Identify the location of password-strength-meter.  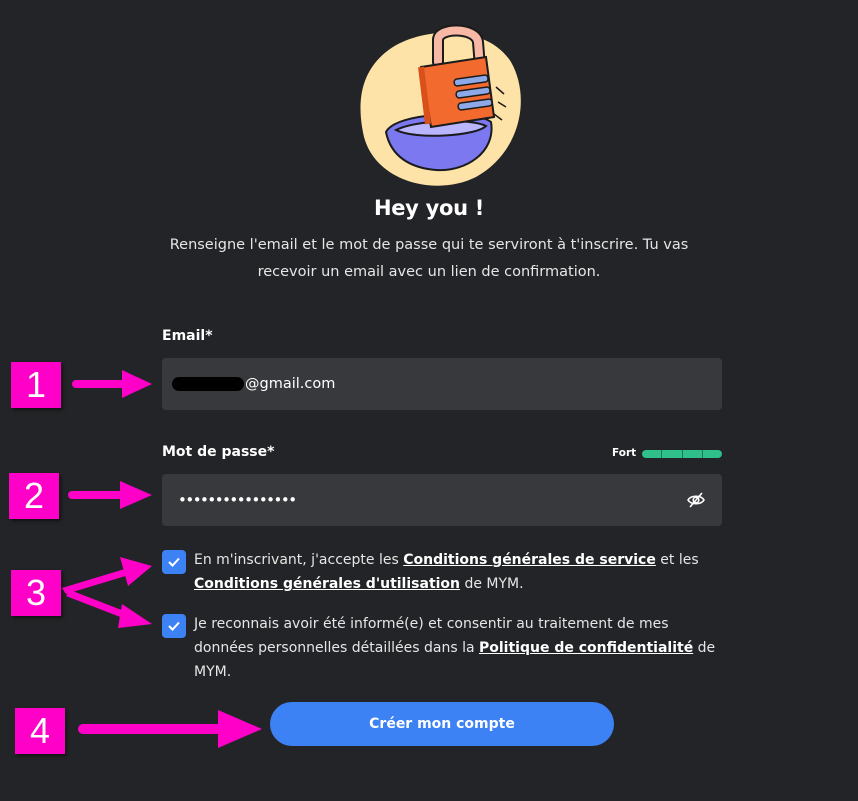
(682, 454).